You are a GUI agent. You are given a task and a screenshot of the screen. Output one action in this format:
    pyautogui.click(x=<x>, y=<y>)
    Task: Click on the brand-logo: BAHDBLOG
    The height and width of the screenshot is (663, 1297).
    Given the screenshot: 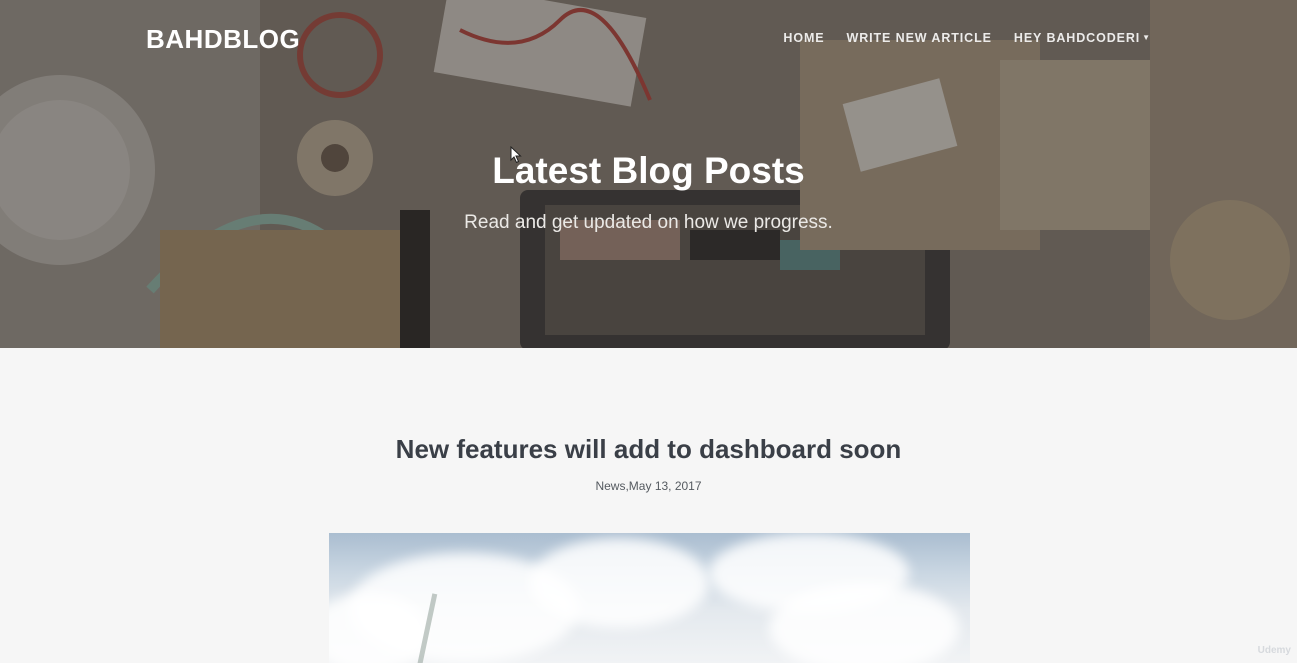 What is the action you would take?
    pyautogui.click(x=223, y=39)
    